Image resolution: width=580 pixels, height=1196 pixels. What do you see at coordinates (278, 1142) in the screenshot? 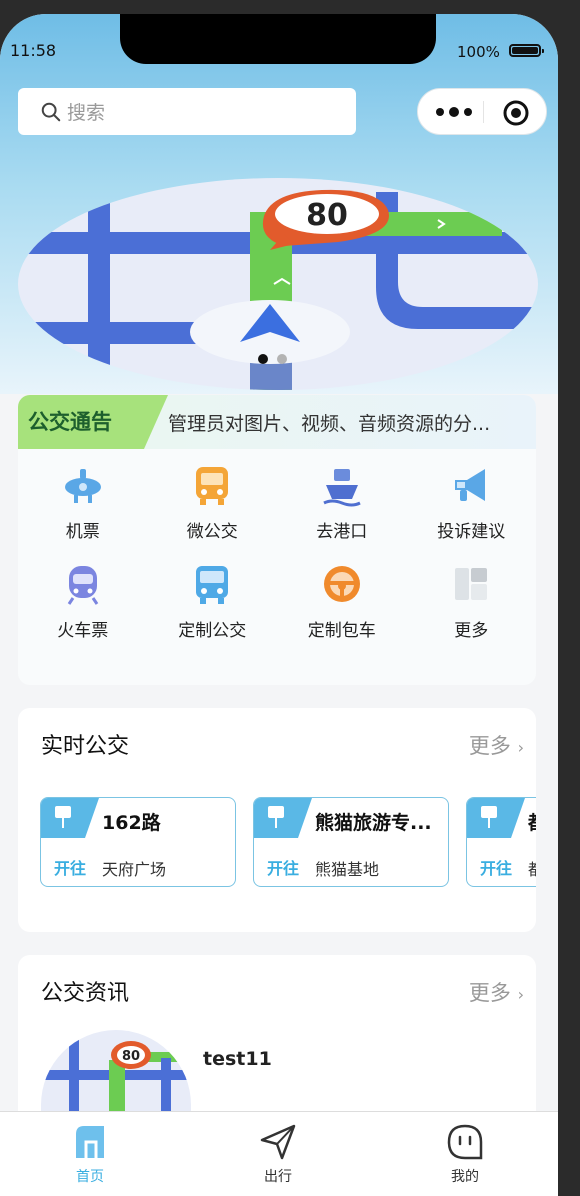
I see `navigation-icon` at bounding box center [278, 1142].